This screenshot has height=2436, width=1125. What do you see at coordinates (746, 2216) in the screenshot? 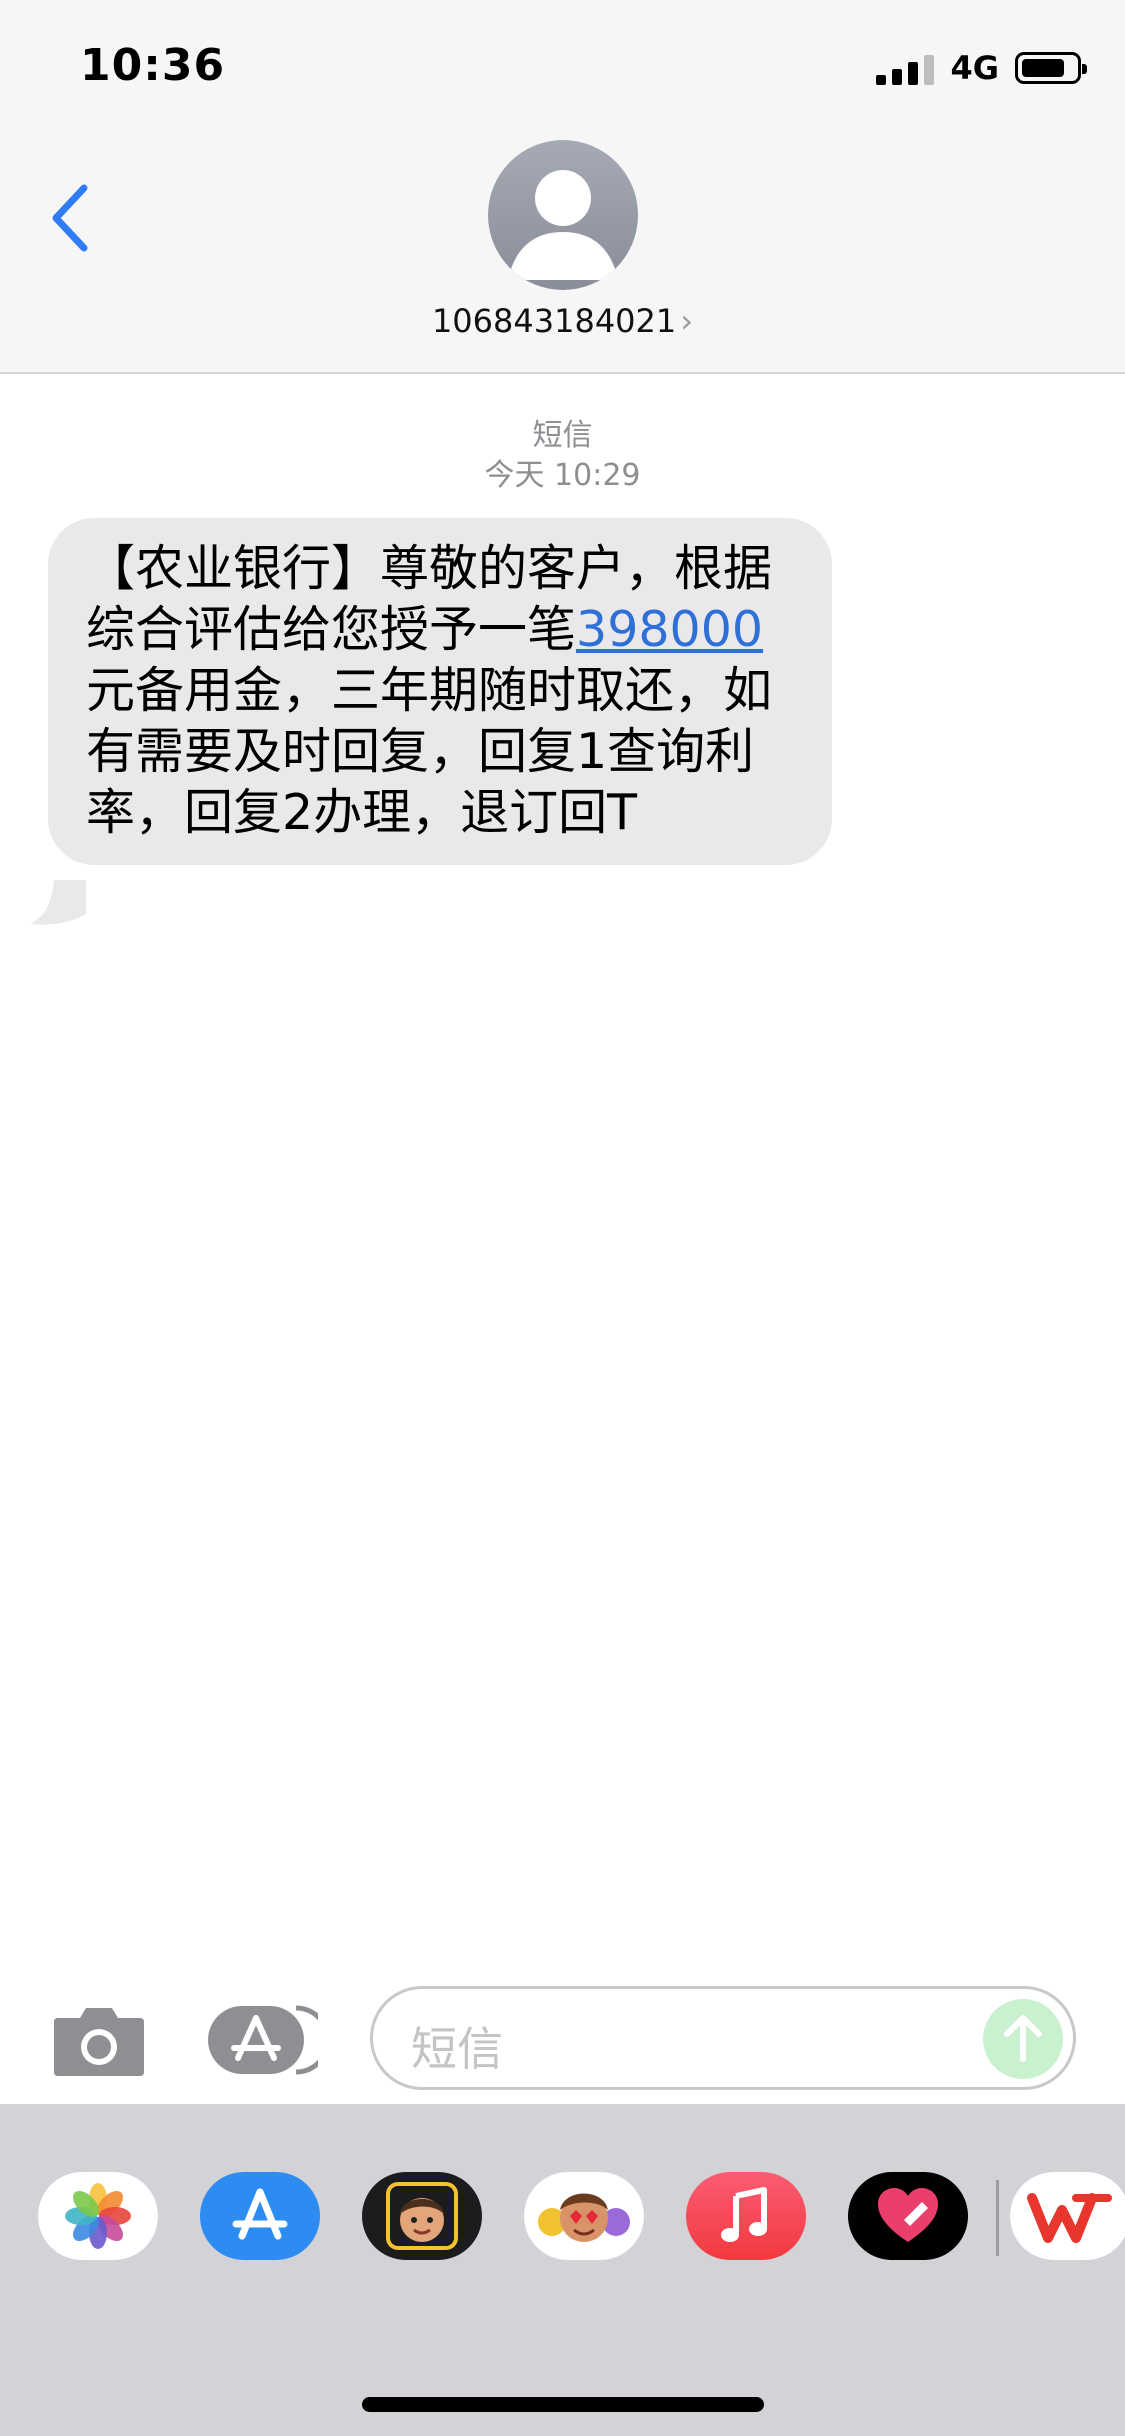
I see `music-icon` at bounding box center [746, 2216].